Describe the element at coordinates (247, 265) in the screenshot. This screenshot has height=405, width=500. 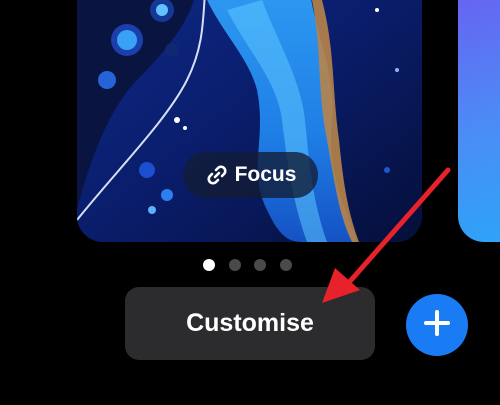
I see `page-indicator` at that location.